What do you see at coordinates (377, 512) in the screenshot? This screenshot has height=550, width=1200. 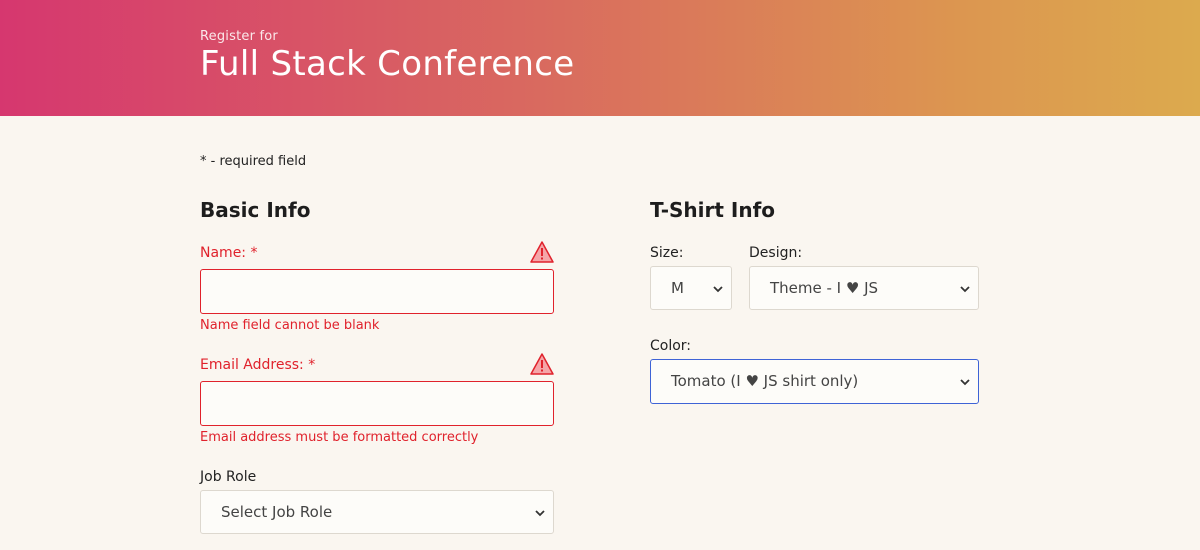 I see `job-role-select: Select Job Role` at bounding box center [377, 512].